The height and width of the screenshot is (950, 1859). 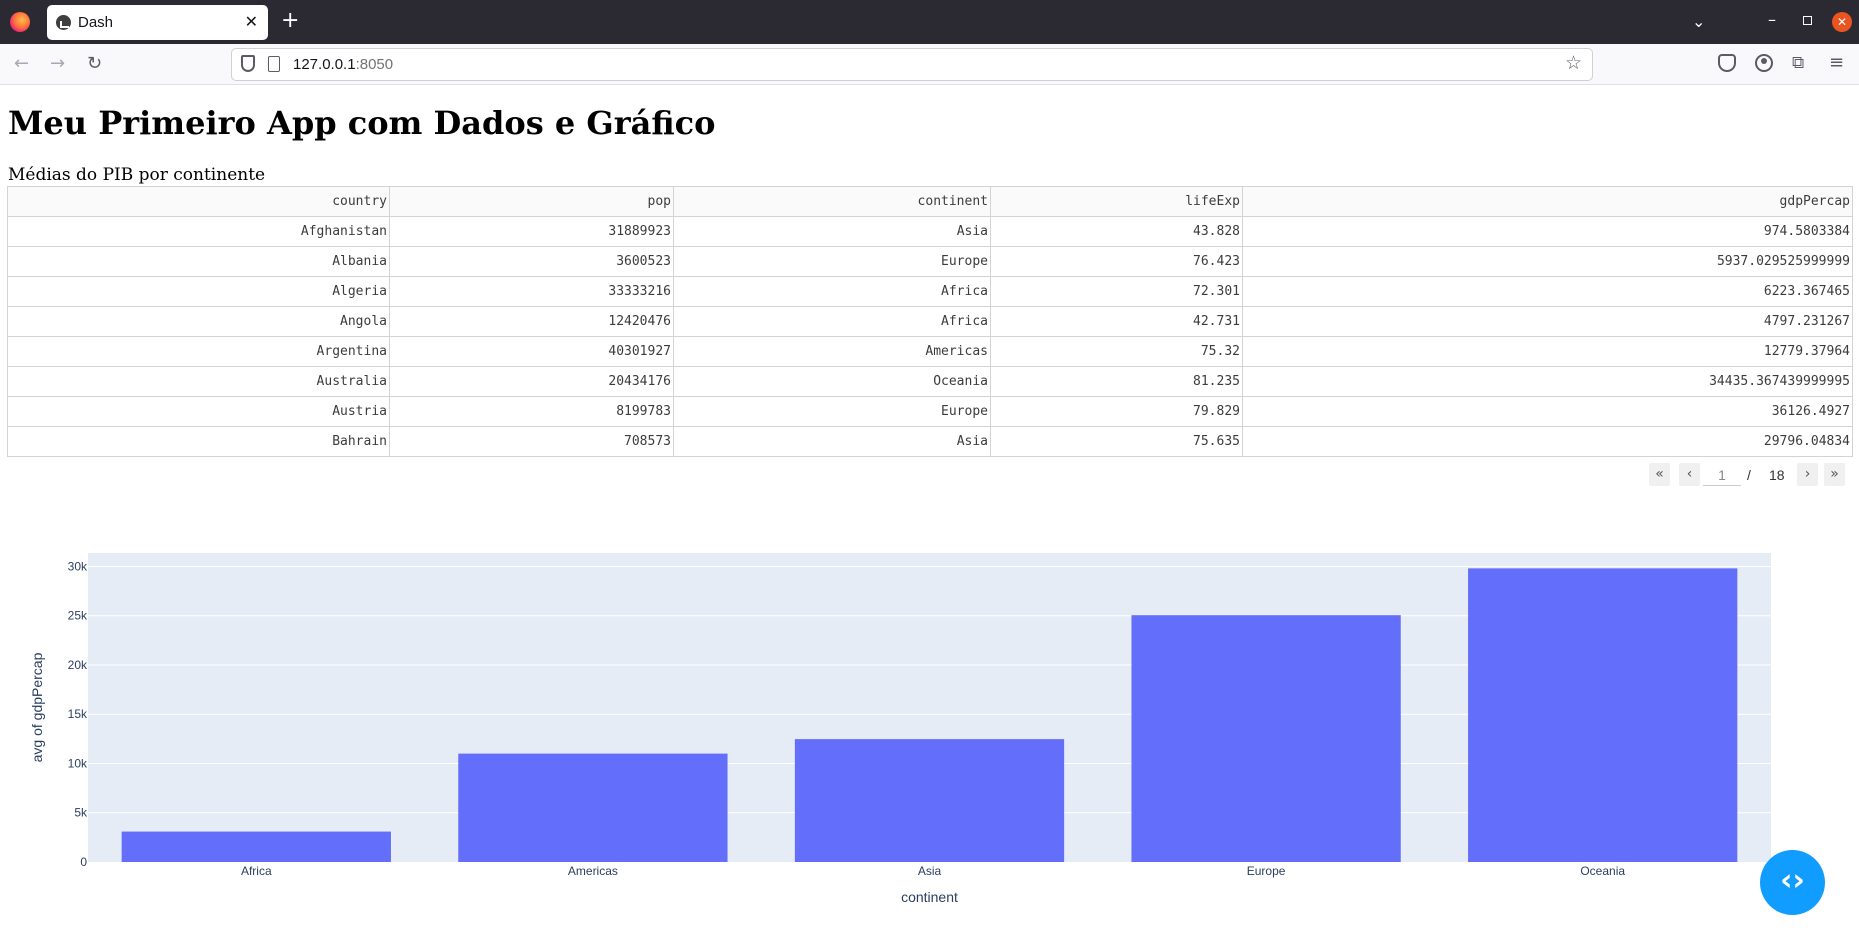 What do you see at coordinates (929, 22) in the screenshot?
I see `browser-tab-bar: Dash ✕ + ⌄ – ✕` at bounding box center [929, 22].